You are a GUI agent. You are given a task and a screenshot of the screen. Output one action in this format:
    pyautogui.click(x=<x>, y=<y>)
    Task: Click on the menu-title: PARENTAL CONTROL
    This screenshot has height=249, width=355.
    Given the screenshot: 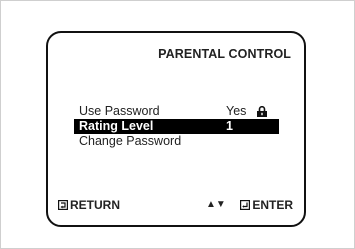 What is the action you would take?
    pyautogui.click(x=224, y=54)
    